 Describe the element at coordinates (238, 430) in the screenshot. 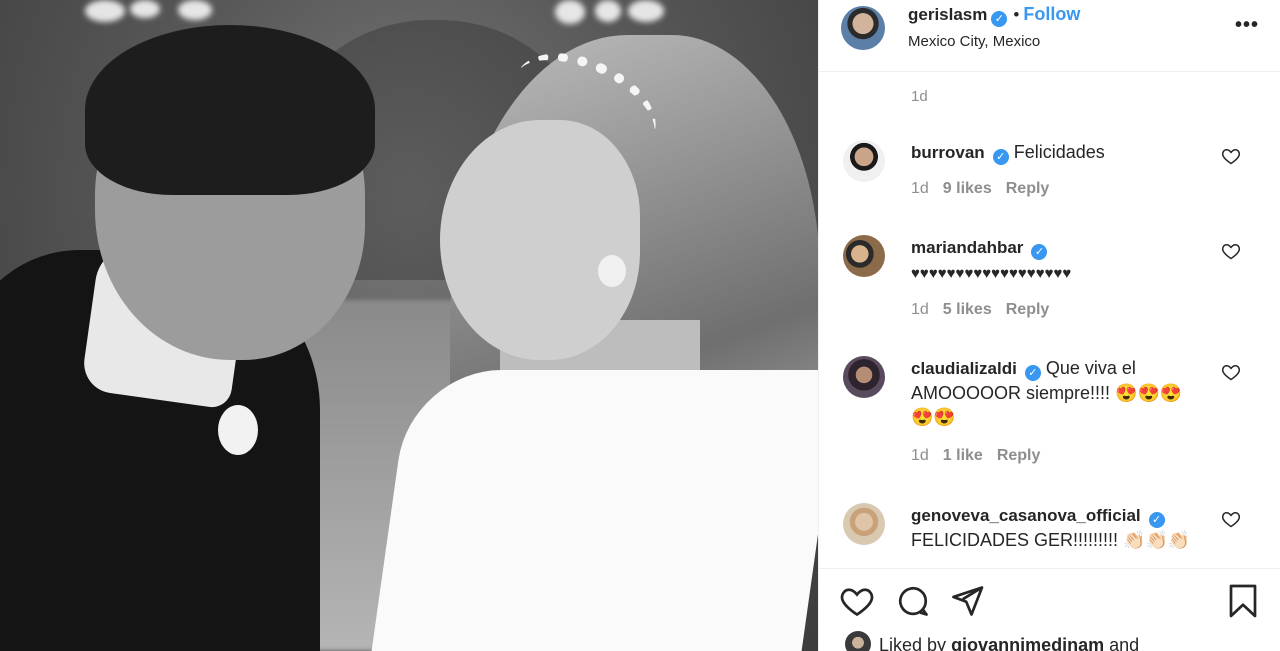

I see `boutonniere` at that location.